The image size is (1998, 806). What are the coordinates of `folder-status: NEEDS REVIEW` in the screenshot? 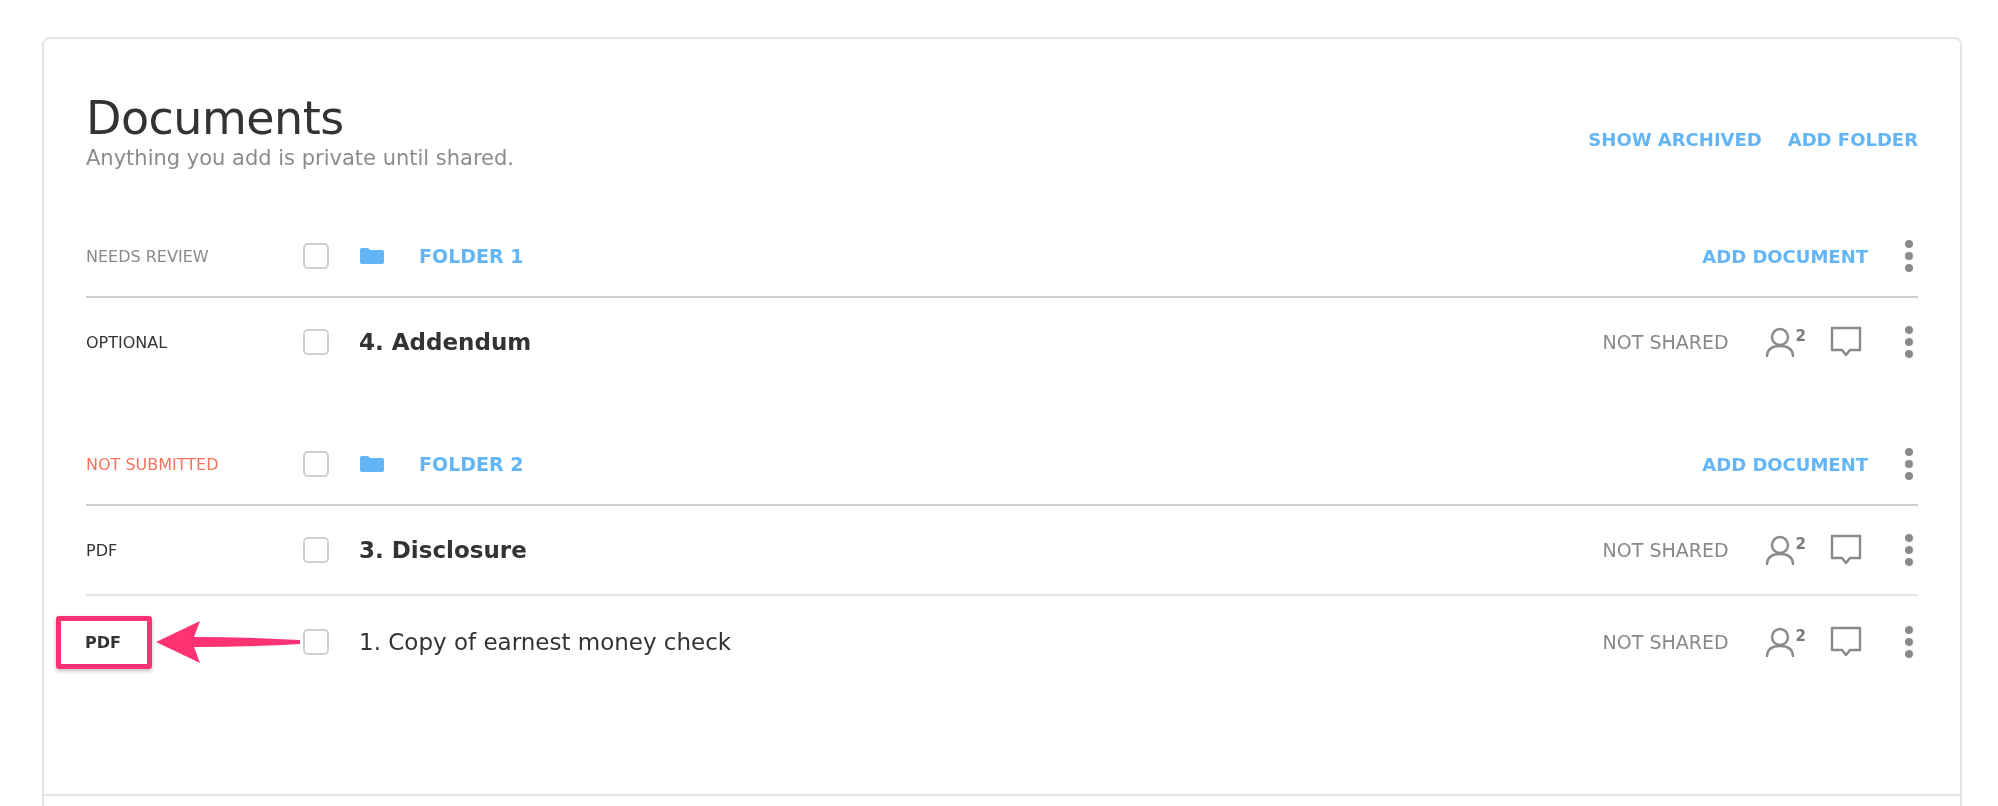 It's located at (147, 256).